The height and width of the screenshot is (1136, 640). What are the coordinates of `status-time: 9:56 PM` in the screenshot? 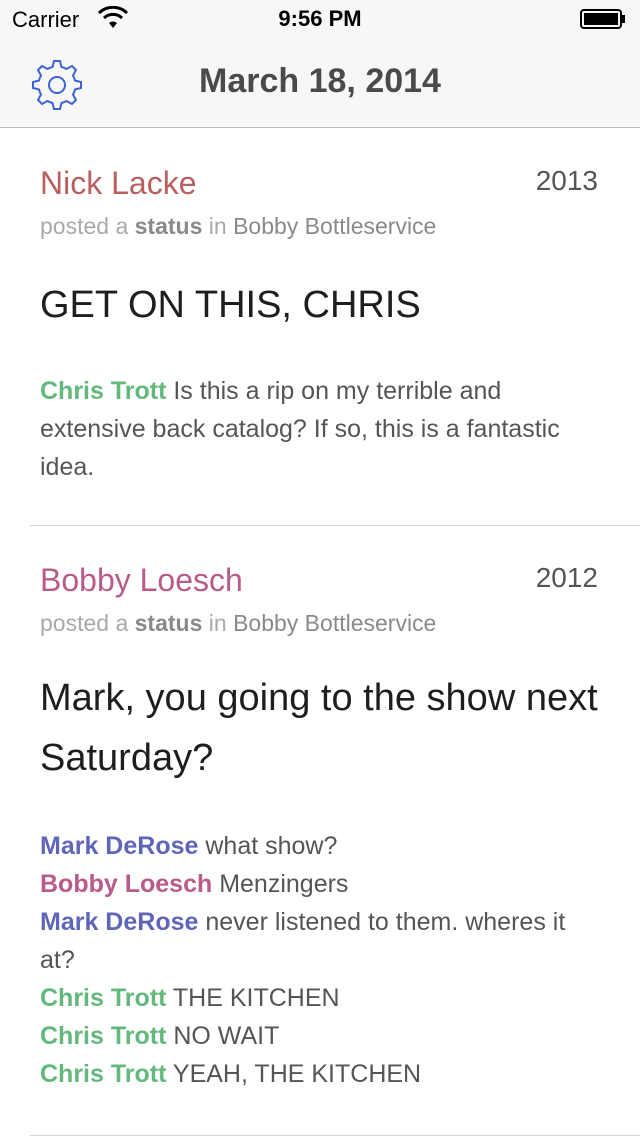 It's located at (320, 18).